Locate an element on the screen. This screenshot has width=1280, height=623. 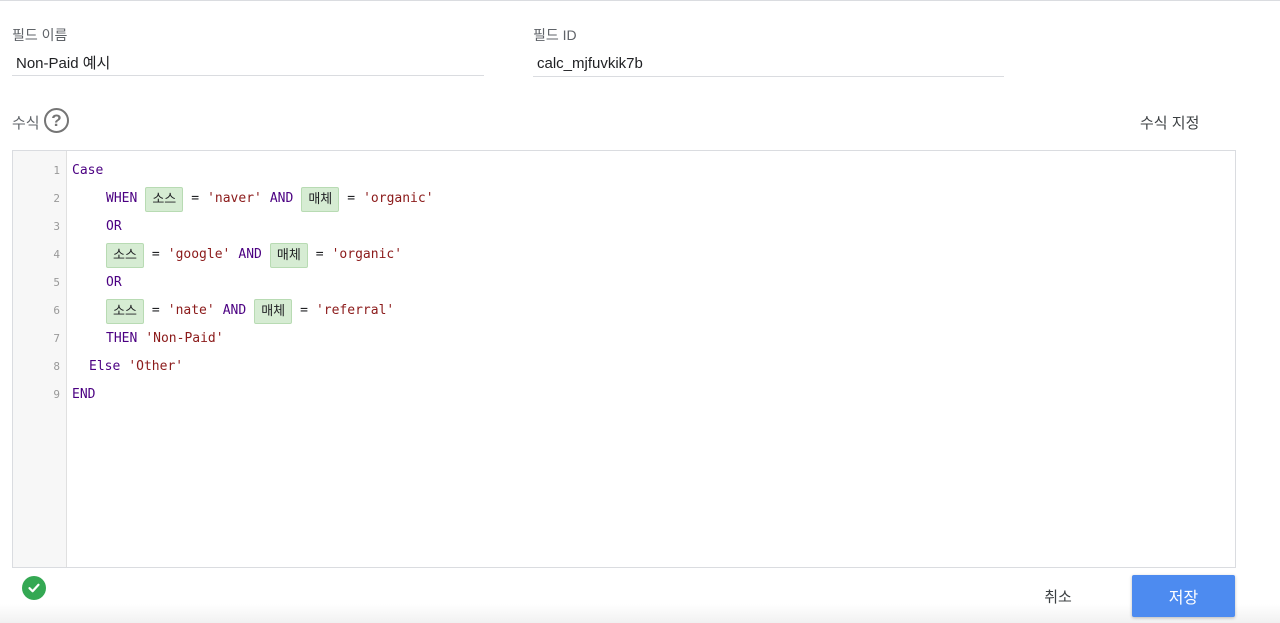
code-string: 'Non-Paid' is located at coordinates (184, 338).